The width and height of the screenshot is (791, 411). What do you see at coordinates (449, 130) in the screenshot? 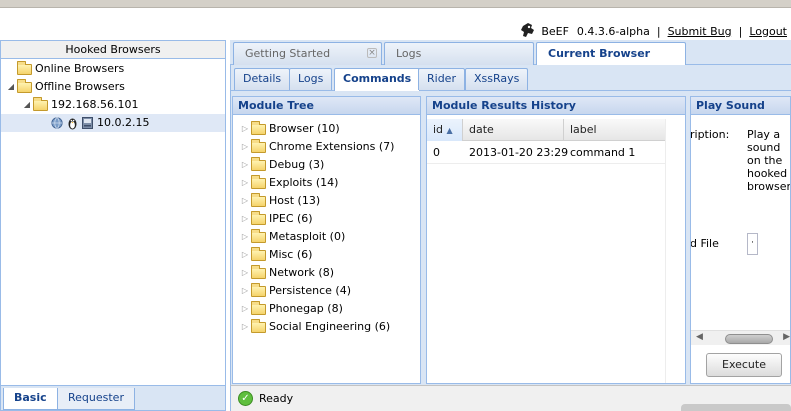
I see `sort-asc-icon: ▲` at bounding box center [449, 130].